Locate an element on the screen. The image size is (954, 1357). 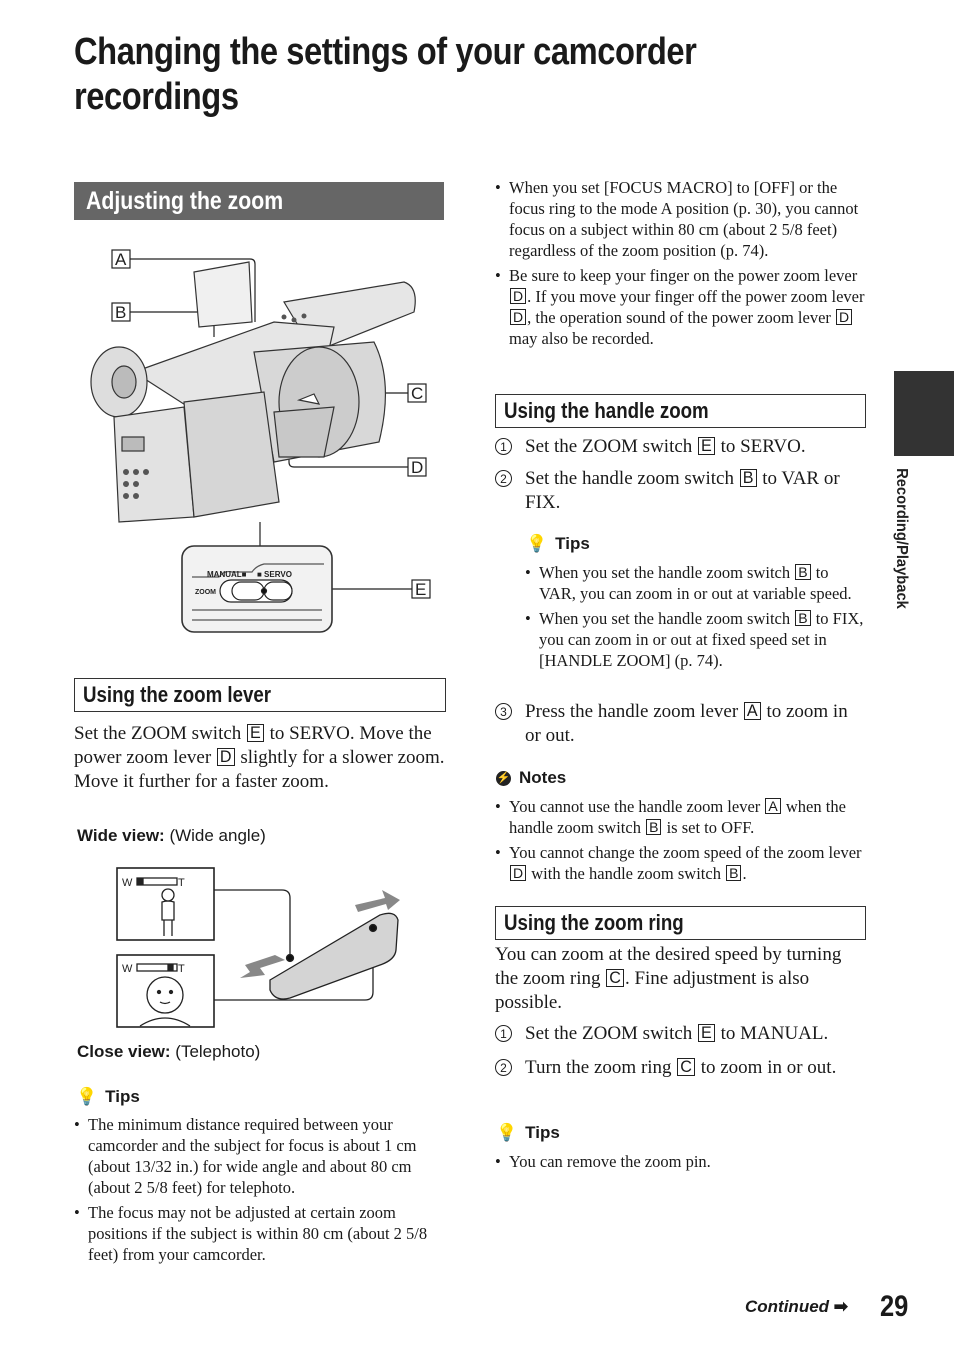
text: Turn the zoom ring is located at coordinates (598, 1067).